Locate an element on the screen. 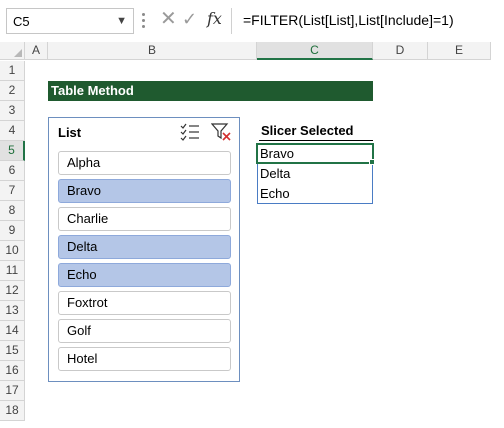 The height and width of the screenshot is (428, 504). row-header-8: 8 is located at coordinates (12, 211).